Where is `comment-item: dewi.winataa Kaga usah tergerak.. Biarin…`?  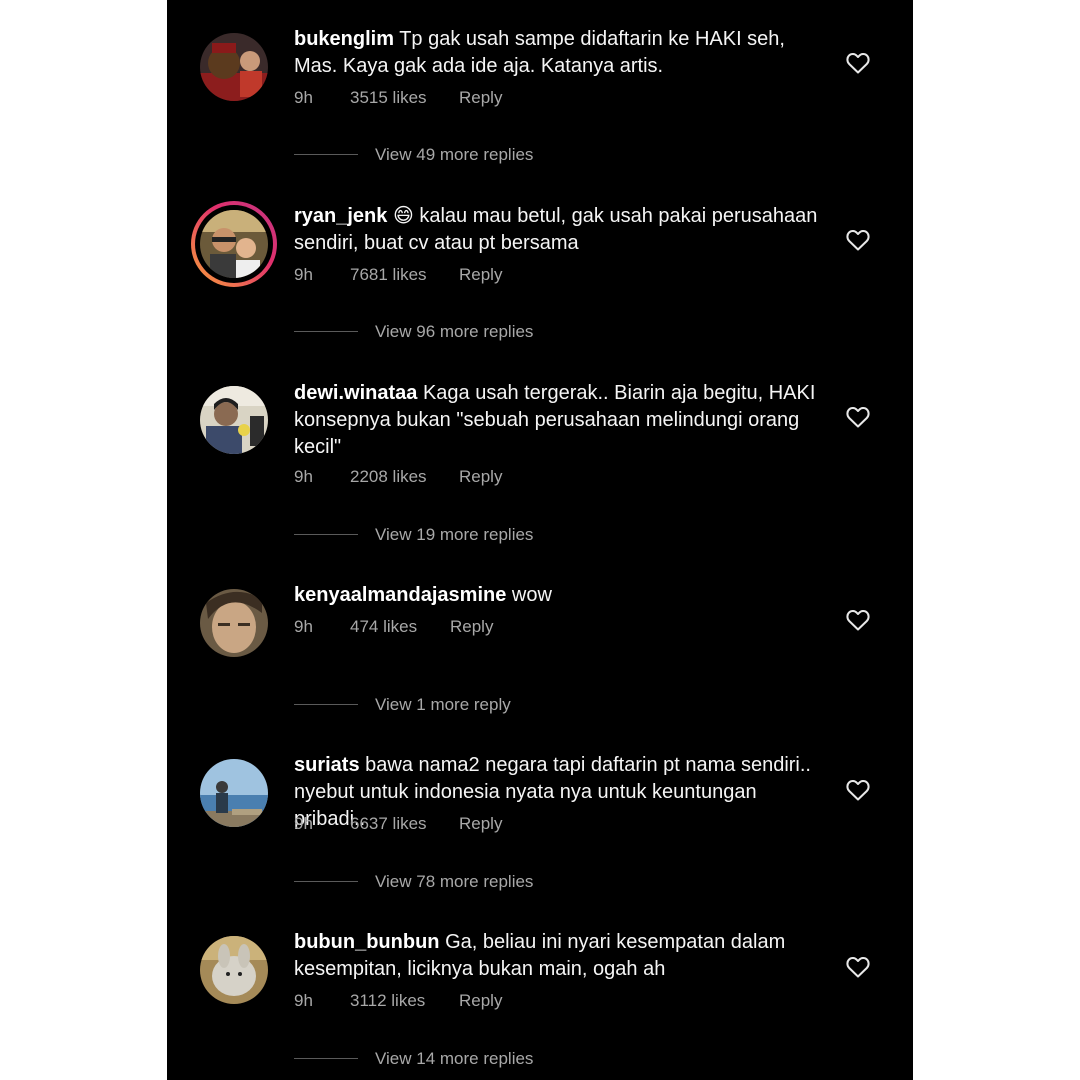
comment-item: dewi.winataa Kaga usah tergerak.. Biarin… is located at coordinates (540, 456).